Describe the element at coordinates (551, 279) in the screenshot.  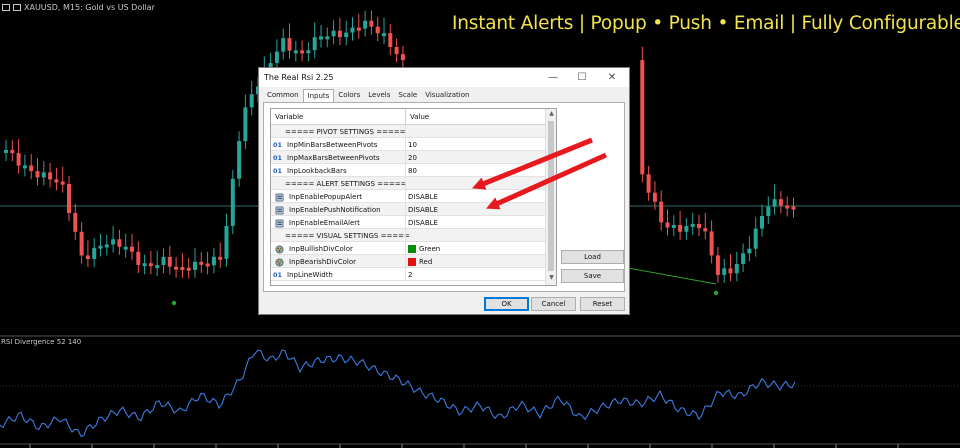
I see `scroll-down-icon: ▼` at that location.